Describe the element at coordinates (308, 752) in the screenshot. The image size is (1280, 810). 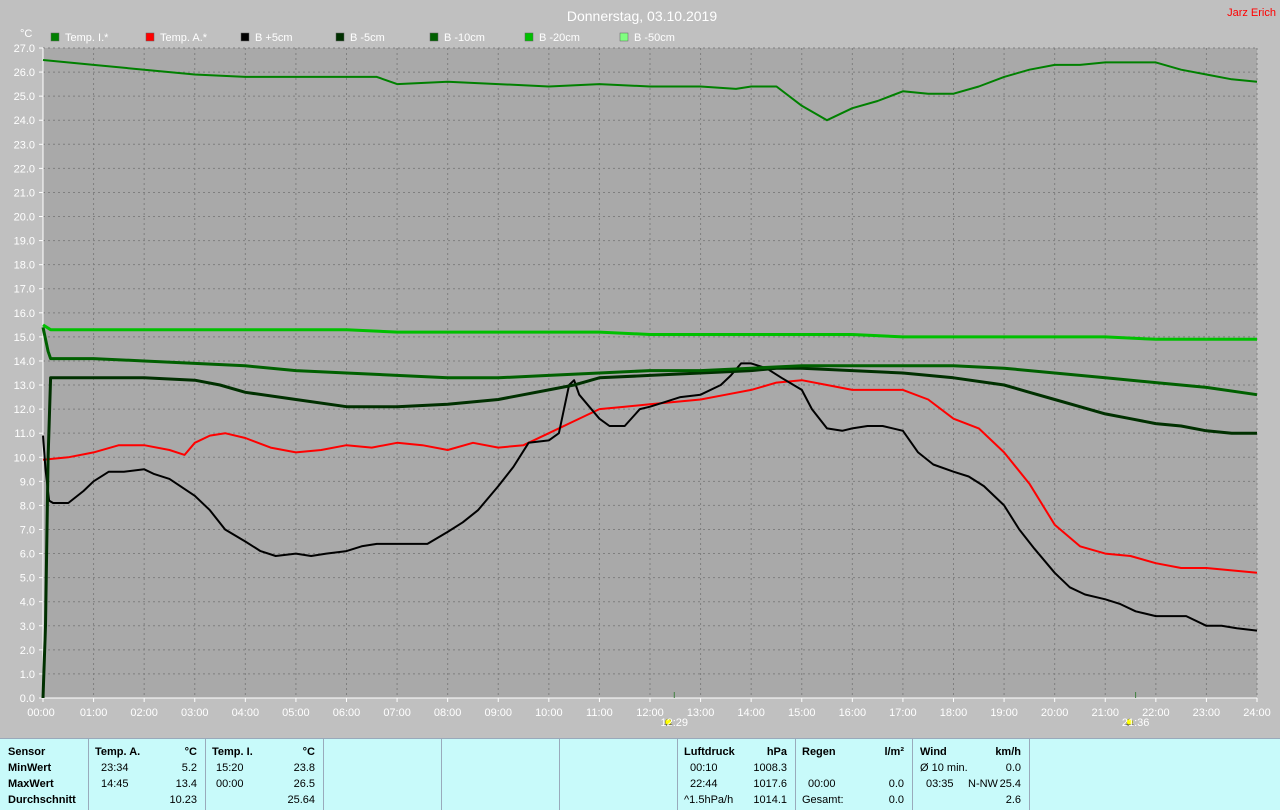
I see `temp-i-unit: °C` at that location.